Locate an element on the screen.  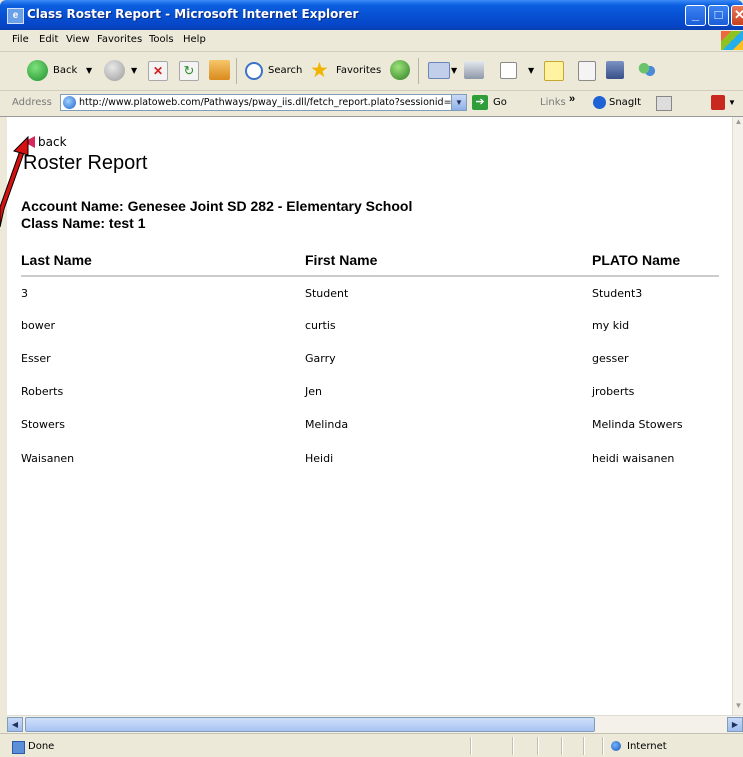
standard-toolbar: Back ▼ ▼ ✕ ↻ Search ★ Favorites ▼ ▼ is located at coordinates (371, 71).